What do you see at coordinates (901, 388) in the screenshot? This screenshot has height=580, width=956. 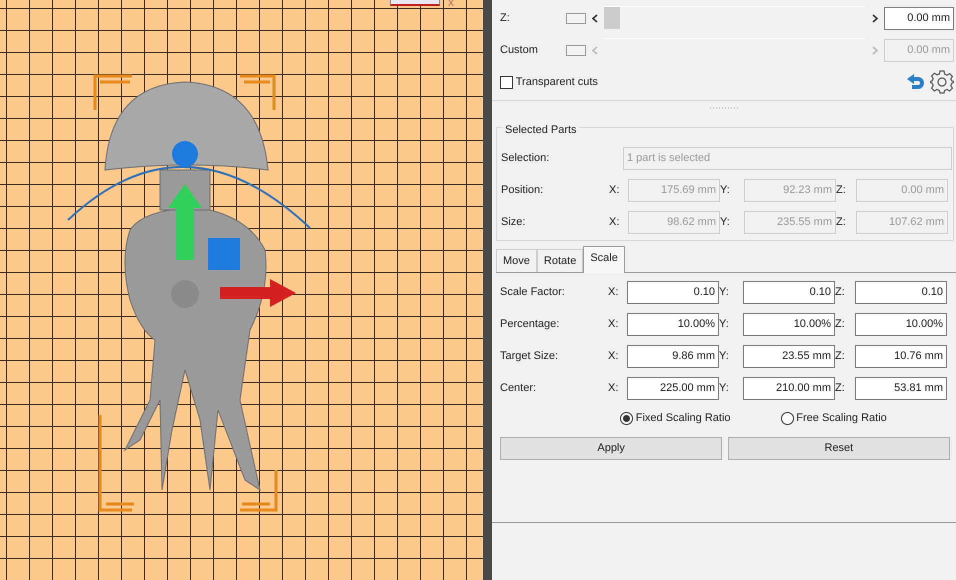 I see `value-field: 53.81 mm` at bounding box center [901, 388].